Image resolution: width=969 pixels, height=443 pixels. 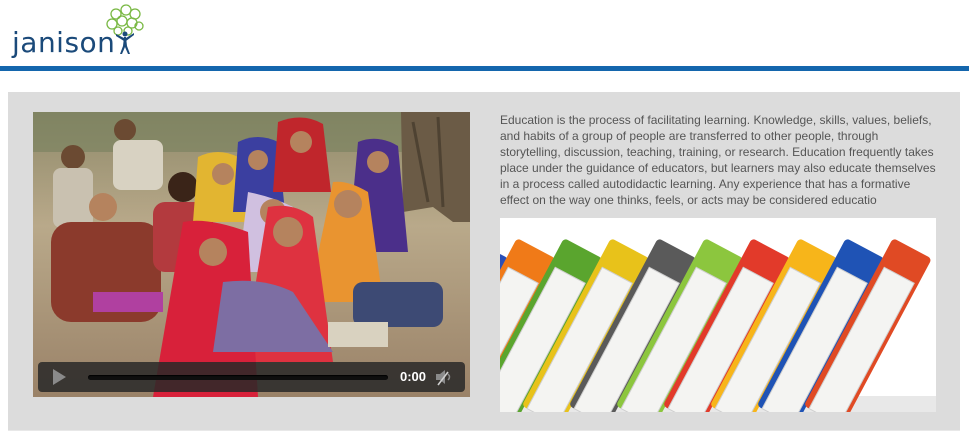 I want to click on logo-wordmark: janison, so click(x=64, y=42).